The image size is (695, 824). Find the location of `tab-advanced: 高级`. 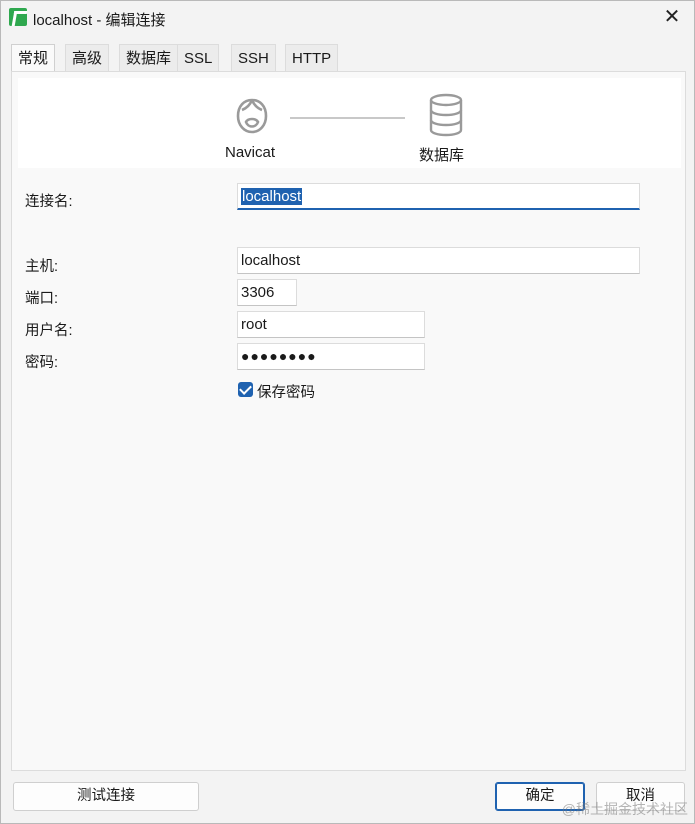

tab-advanced: 高级 is located at coordinates (87, 58).